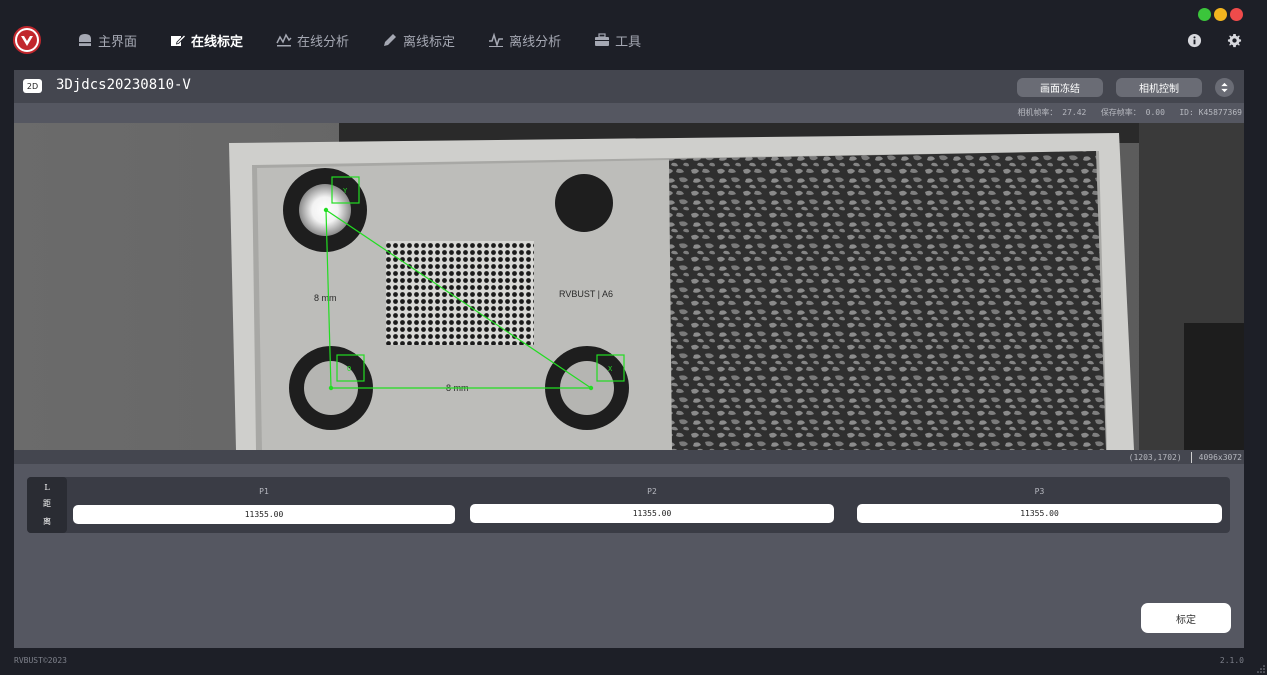  Describe the element at coordinates (1231, 660) in the screenshot. I see `version-text: 2.1.0` at that location.